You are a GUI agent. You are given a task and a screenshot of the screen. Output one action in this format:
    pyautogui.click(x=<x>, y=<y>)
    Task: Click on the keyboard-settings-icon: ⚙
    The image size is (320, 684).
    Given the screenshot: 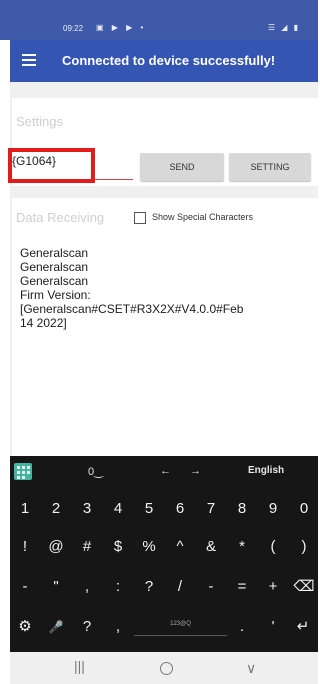 What is the action you would take?
    pyautogui.click(x=25, y=627)
    